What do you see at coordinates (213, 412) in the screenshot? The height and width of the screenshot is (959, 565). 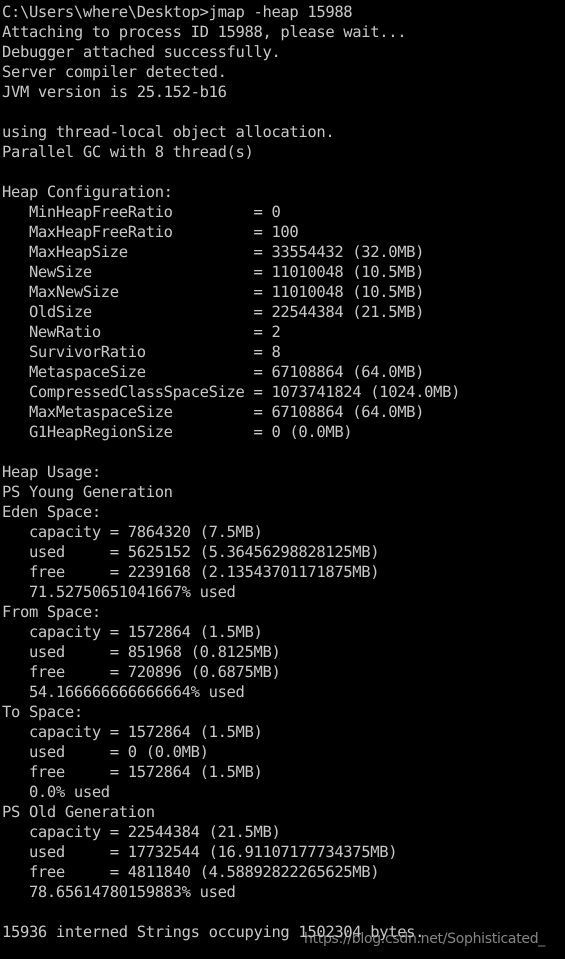 I see `terminal-line: MaxMetaspaceSize = 67108864 (64.0MB)` at bounding box center [213, 412].